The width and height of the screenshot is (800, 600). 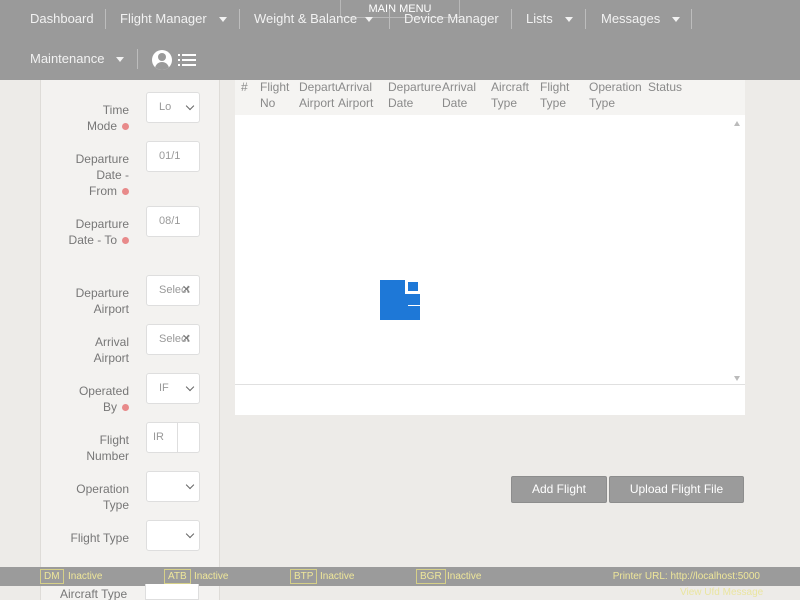 What do you see at coordinates (400, 300) in the screenshot?
I see `loading-spinner-icon` at bounding box center [400, 300].